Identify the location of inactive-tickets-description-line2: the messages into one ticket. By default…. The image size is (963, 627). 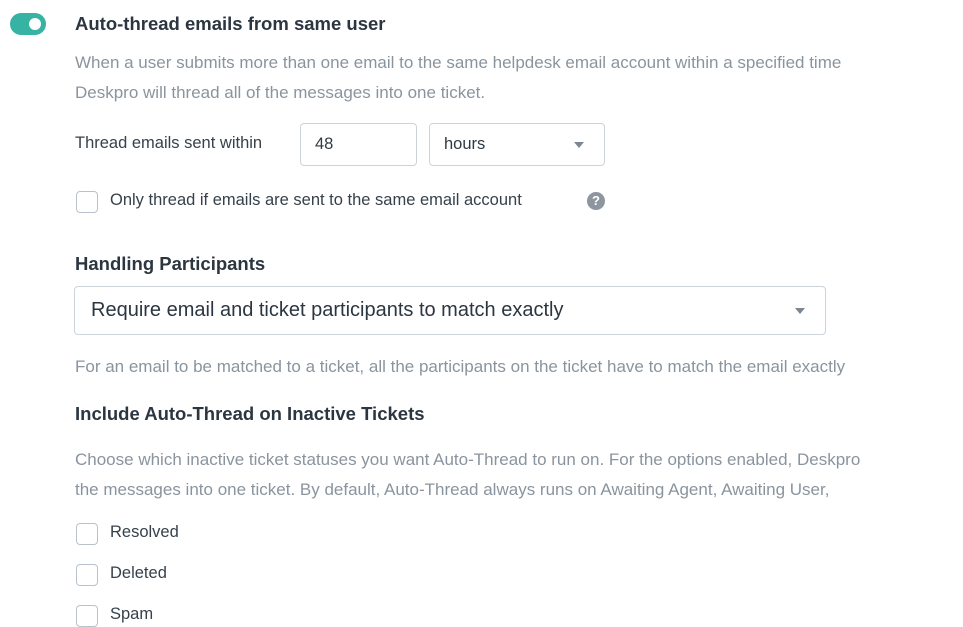
(452, 489).